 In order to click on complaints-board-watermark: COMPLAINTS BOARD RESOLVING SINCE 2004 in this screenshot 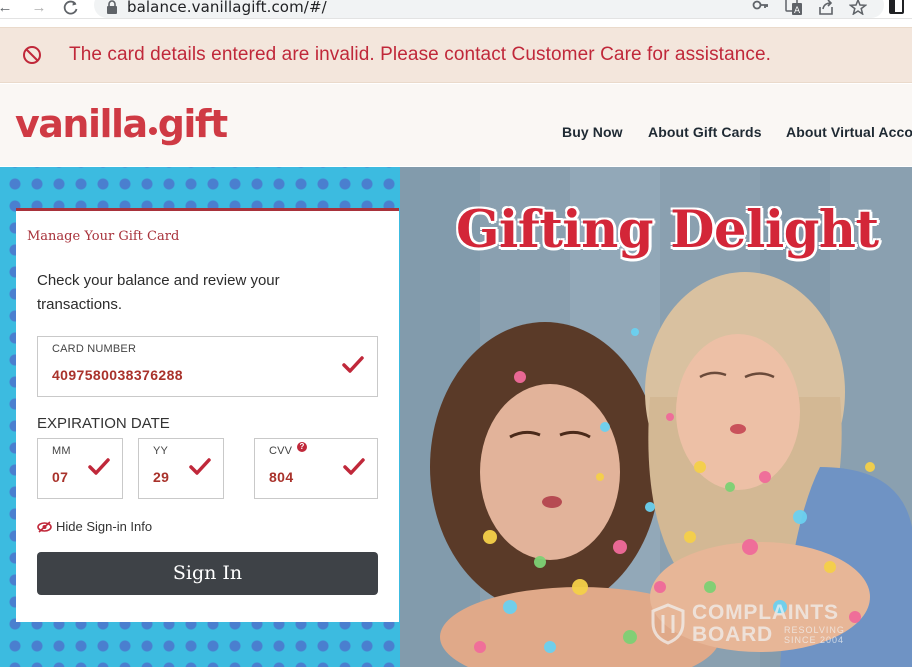, I will do `click(760, 626)`.